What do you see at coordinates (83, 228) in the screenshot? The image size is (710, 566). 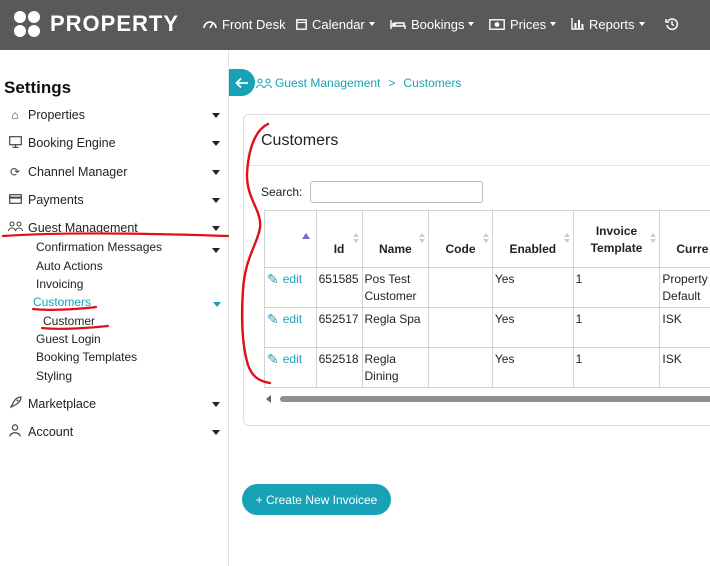 I see `sidebar-item-label: Guest Management` at bounding box center [83, 228].